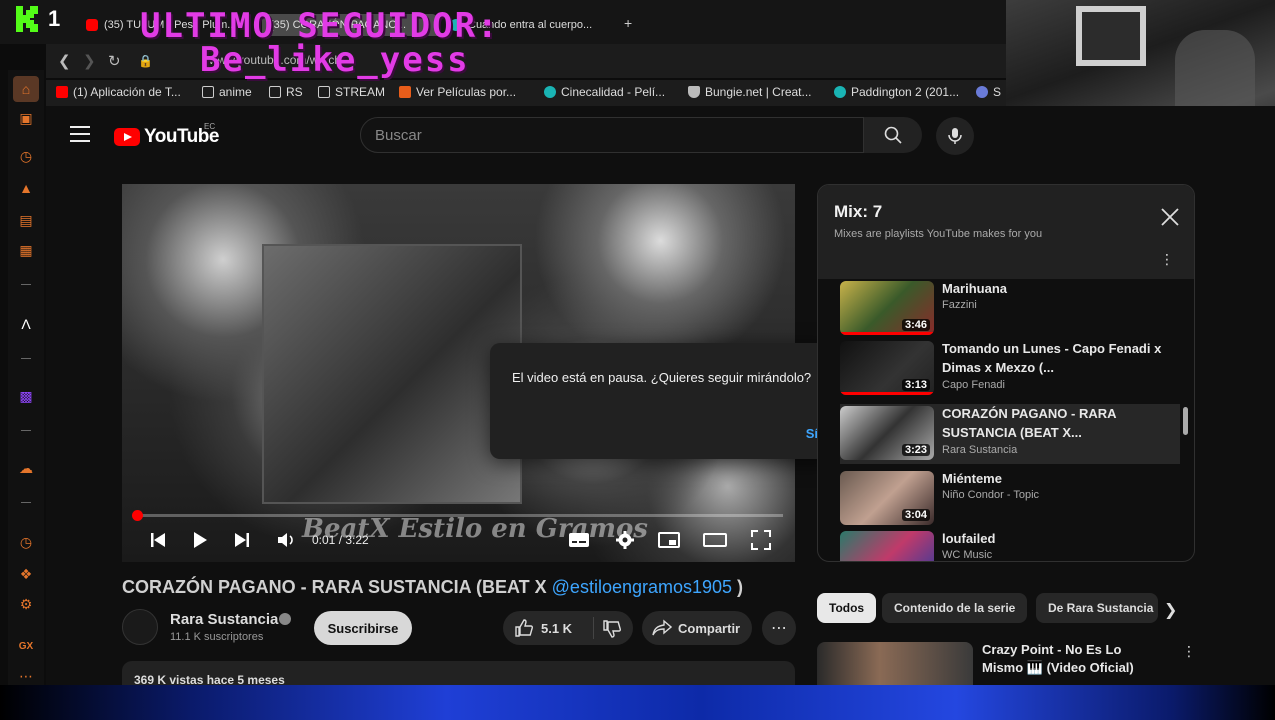 This screenshot has width=1275, height=720. I want to click on news-icon: ▤, so click(26, 220).